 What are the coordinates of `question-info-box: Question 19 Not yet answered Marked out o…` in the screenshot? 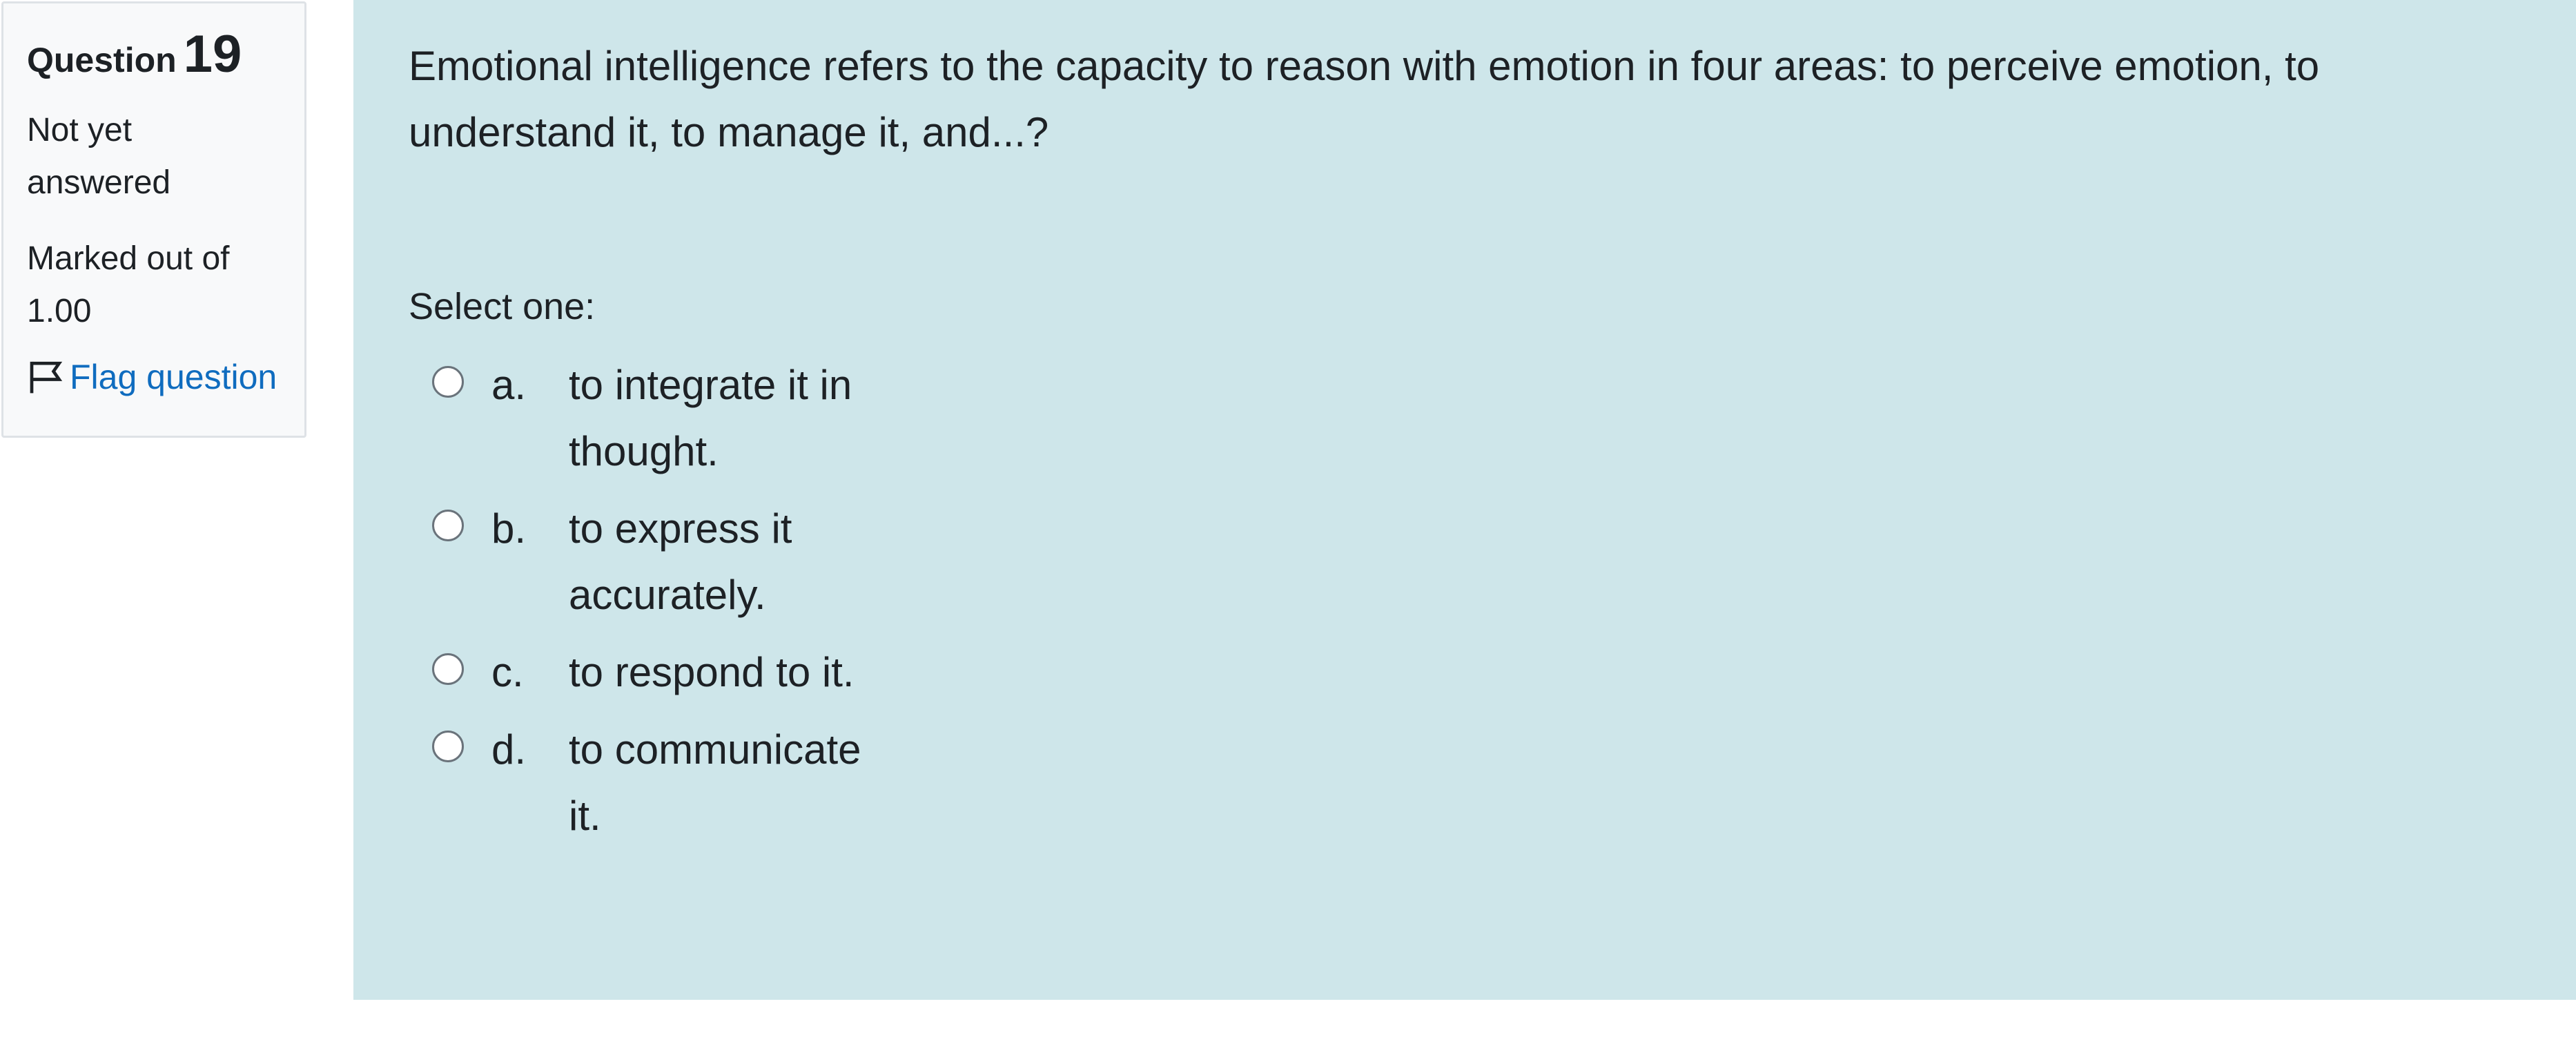 It's located at (153, 219).